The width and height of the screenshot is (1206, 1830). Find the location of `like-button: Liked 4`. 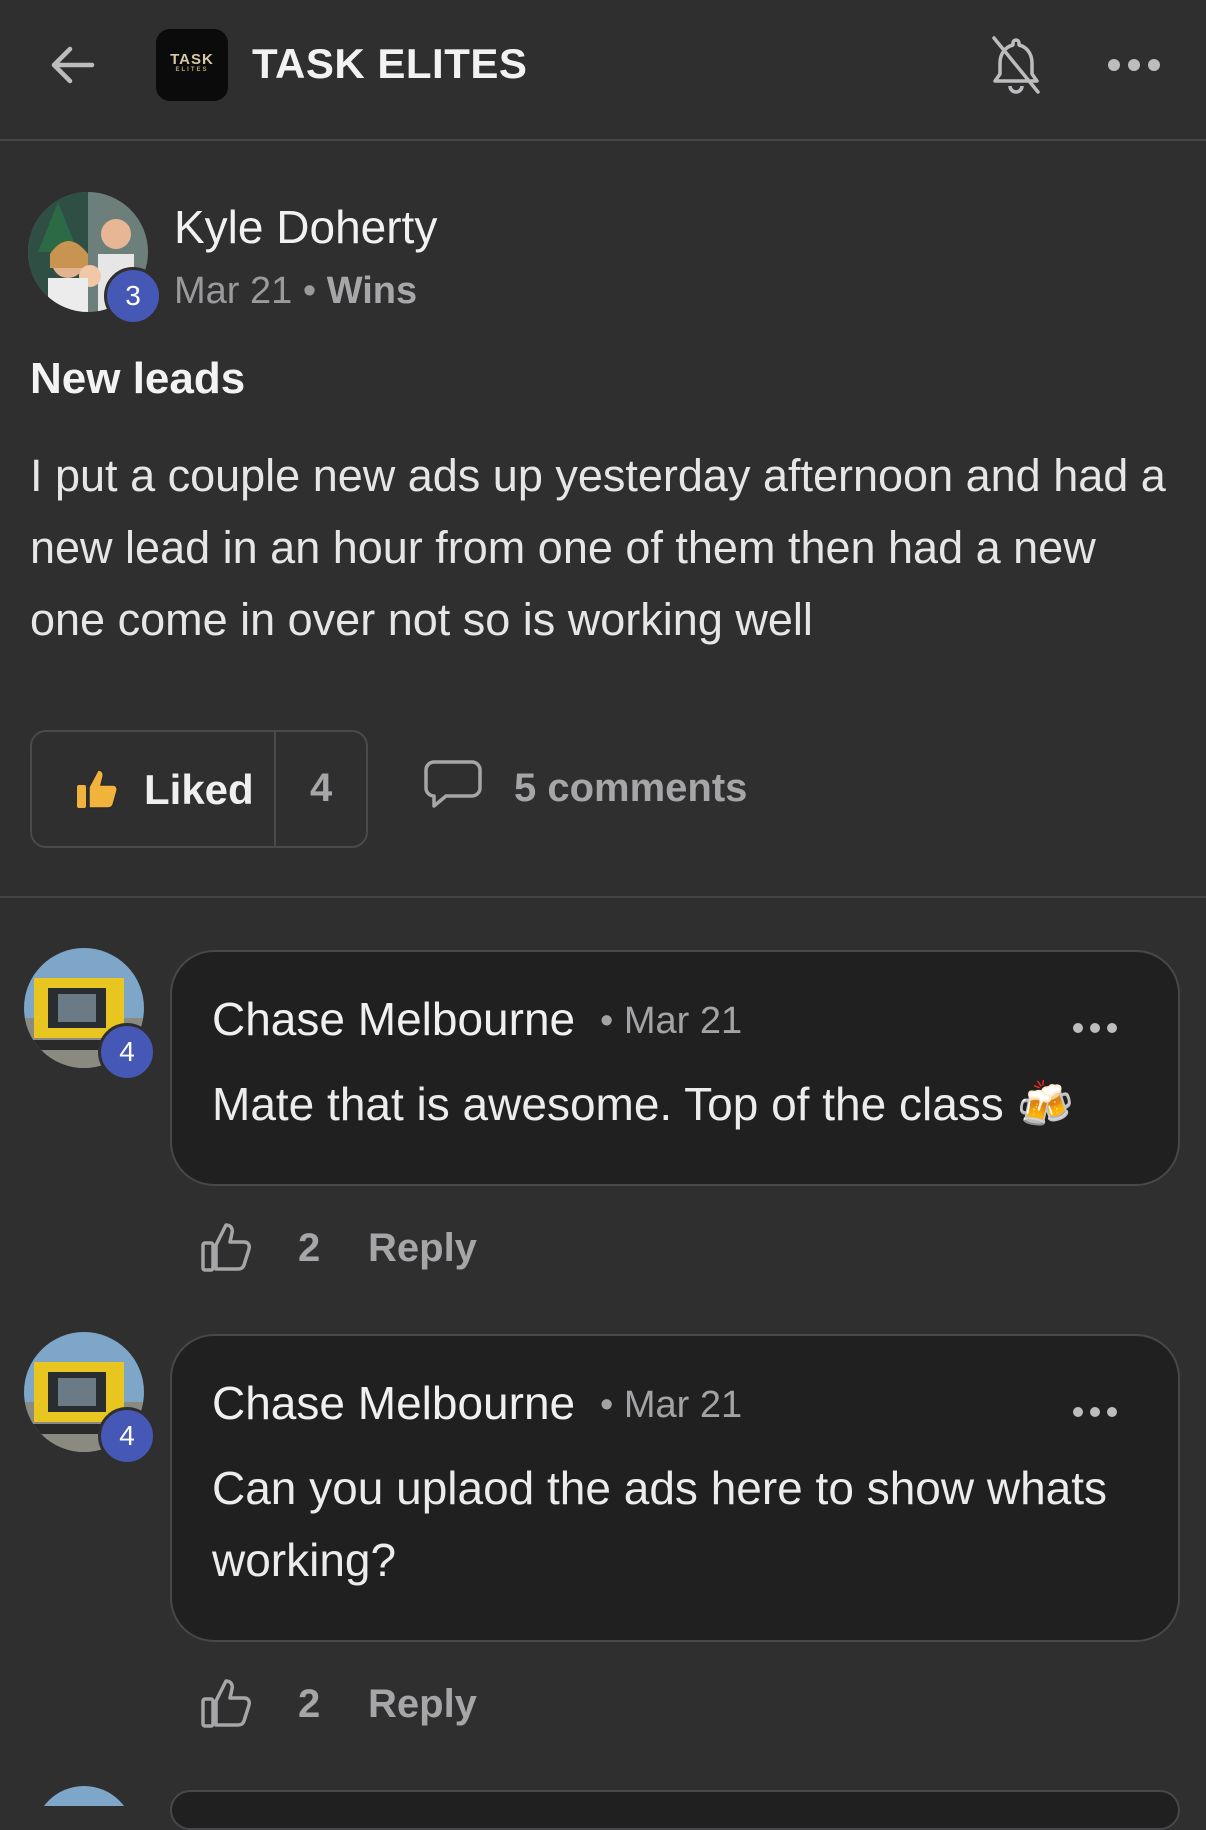

like-button: Liked 4 is located at coordinates (199, 789).